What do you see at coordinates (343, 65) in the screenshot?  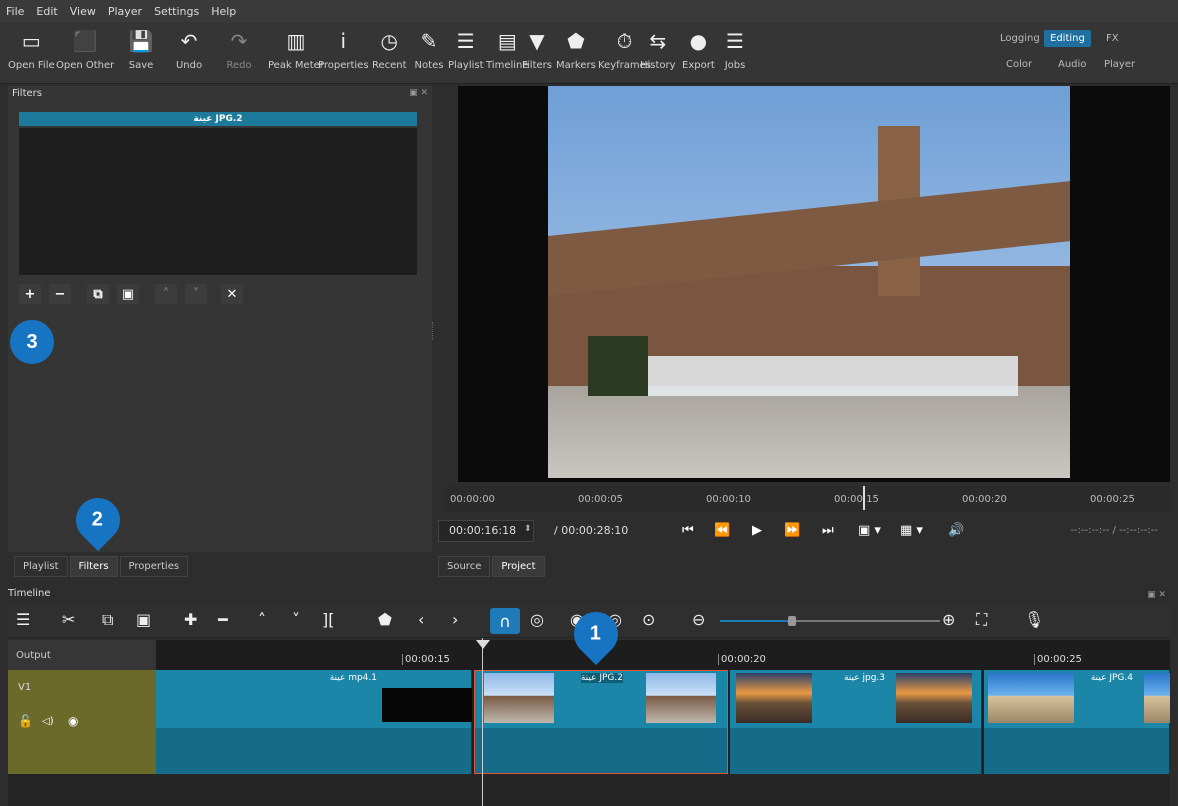 I see `toolbar-label: Properties` at bounding box center [343, 65].